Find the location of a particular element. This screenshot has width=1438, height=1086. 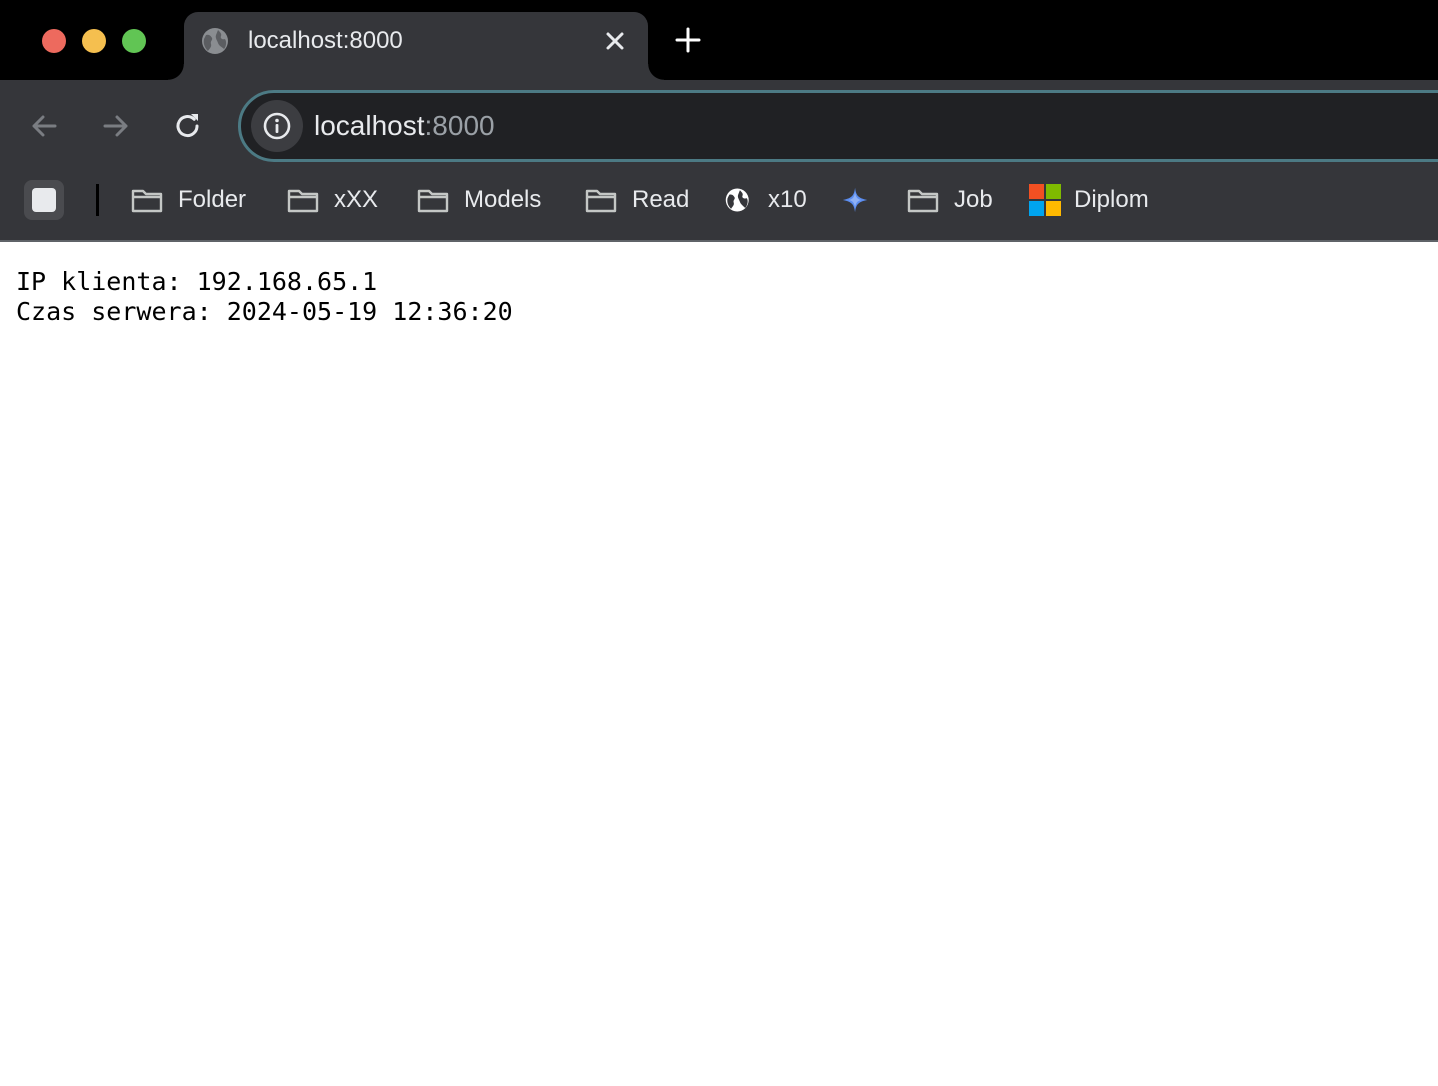

tab-strip: localhost:8000 is located at coordinates (719, 40).